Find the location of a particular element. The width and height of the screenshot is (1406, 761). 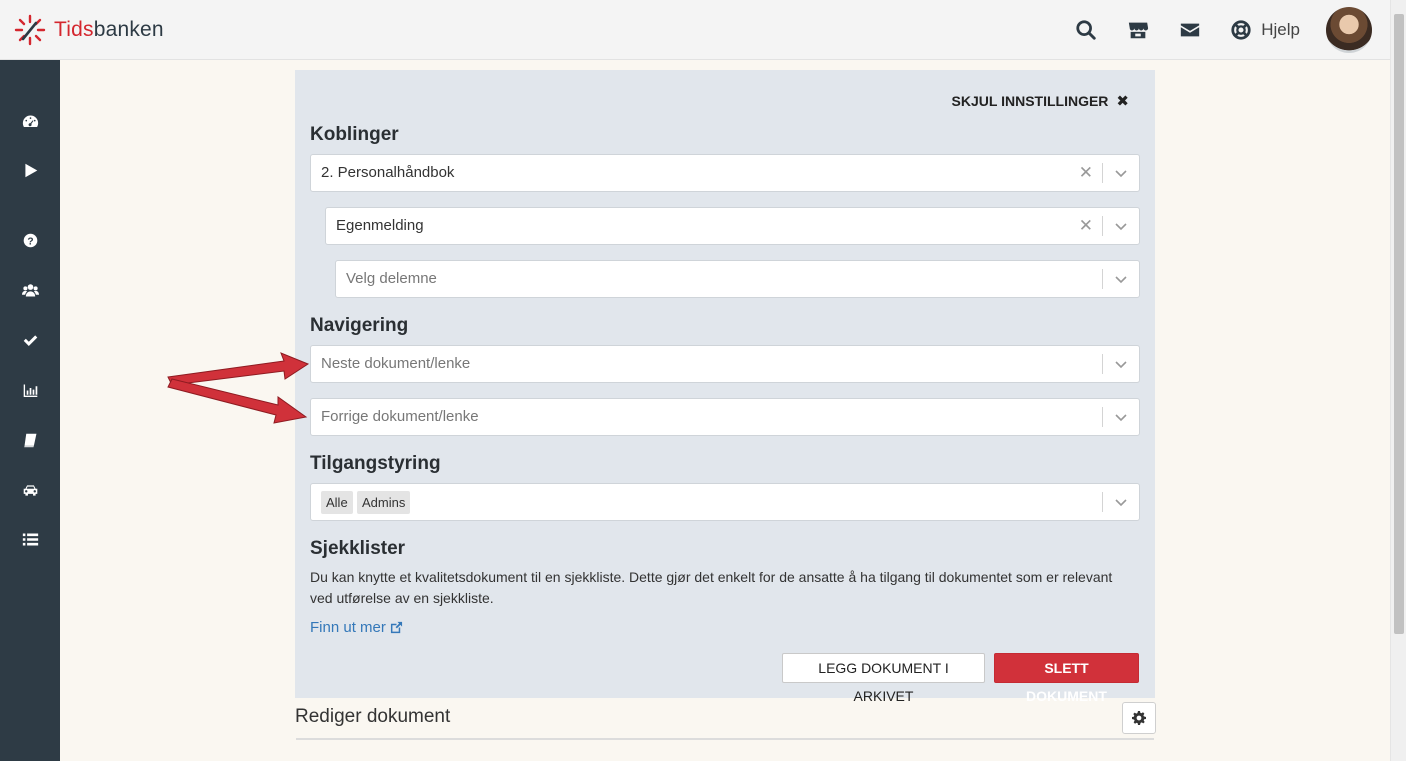

koblinger-select-1: 2. Personalhåndbok ✕ is located at coordinates (725, 173).